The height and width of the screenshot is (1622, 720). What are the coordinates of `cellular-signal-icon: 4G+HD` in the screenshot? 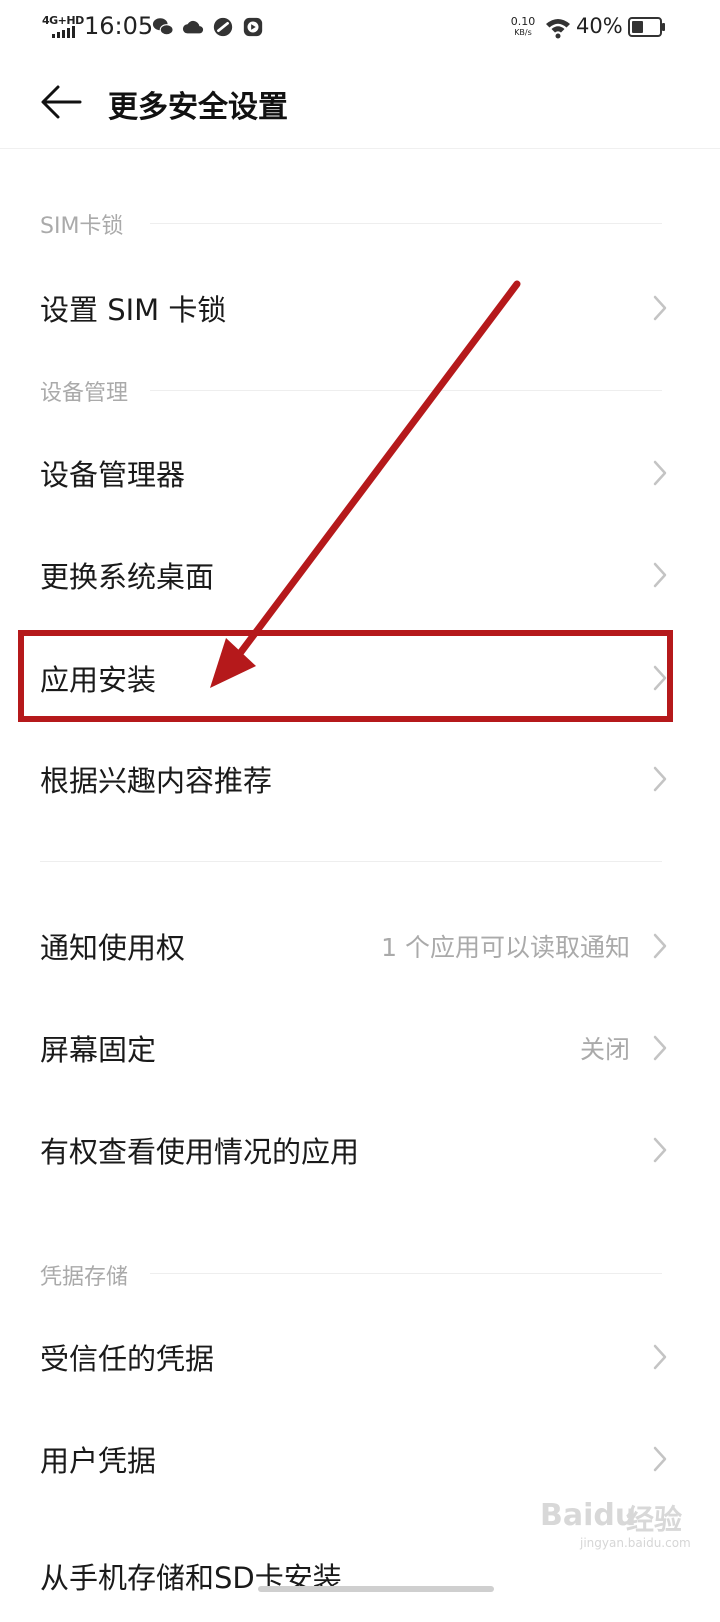 It's located at (63, 26).